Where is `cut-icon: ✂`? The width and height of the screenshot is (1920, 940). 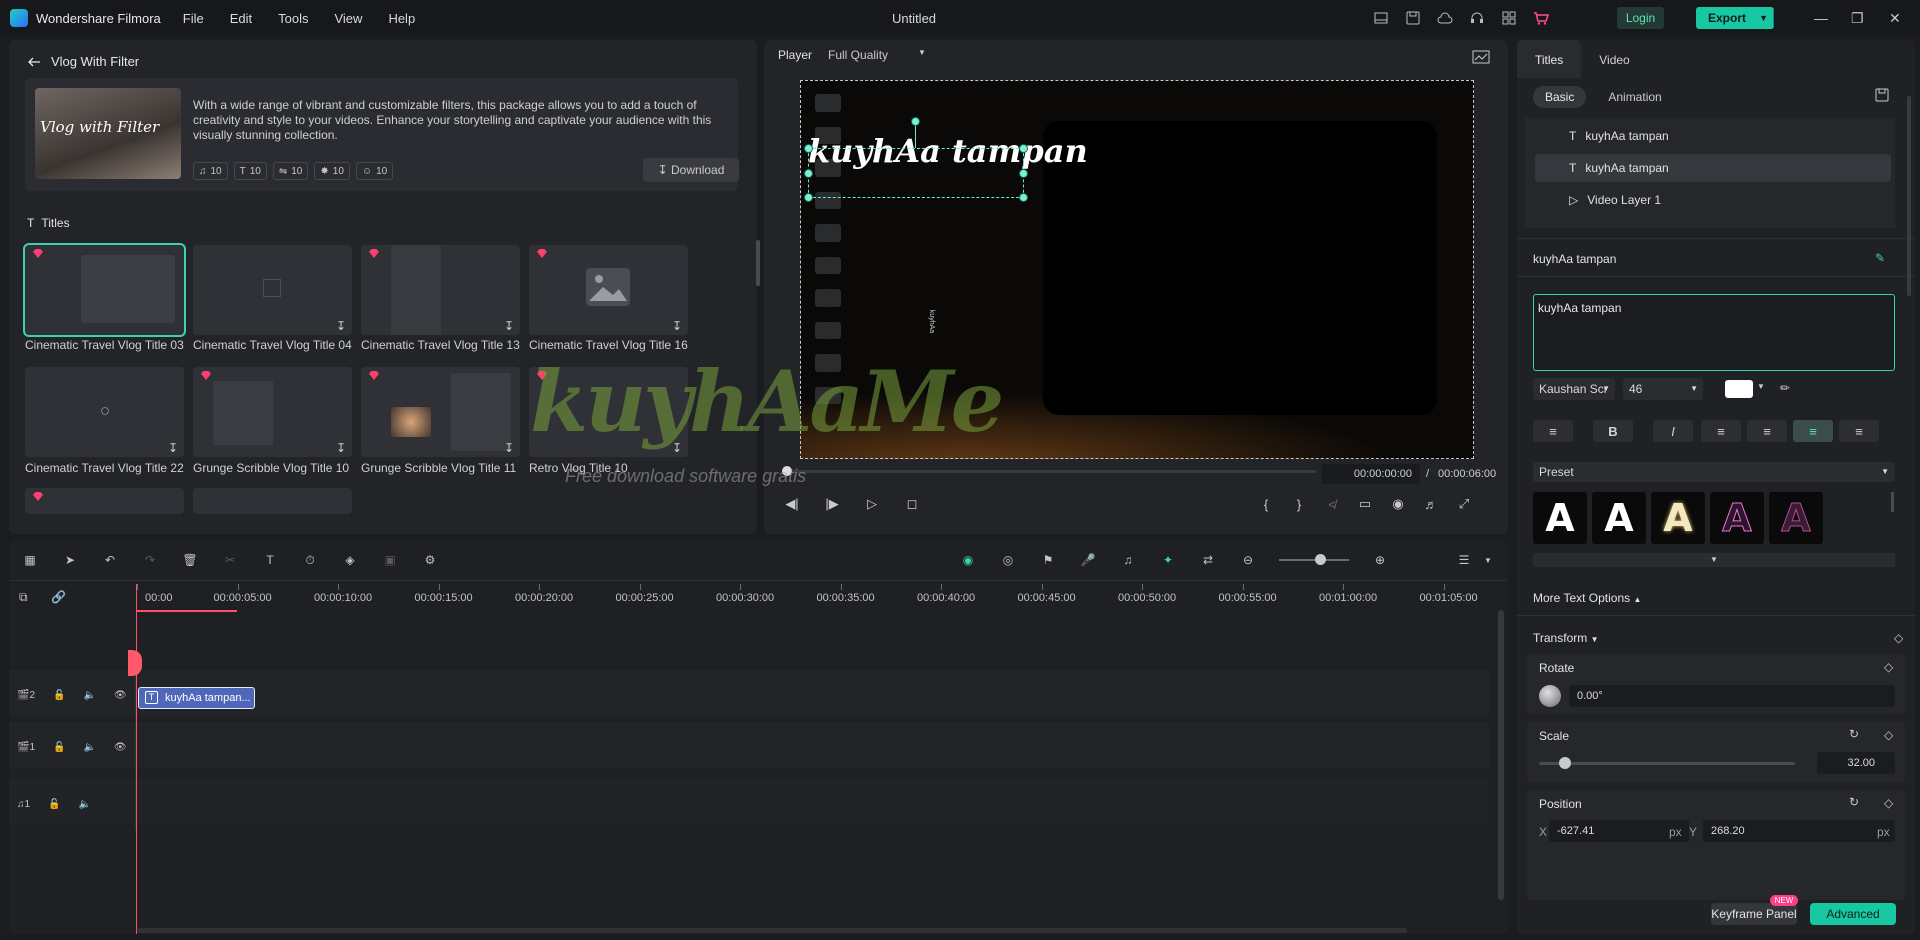 cut-icon: ✂ is located at coordinates (230, 560).